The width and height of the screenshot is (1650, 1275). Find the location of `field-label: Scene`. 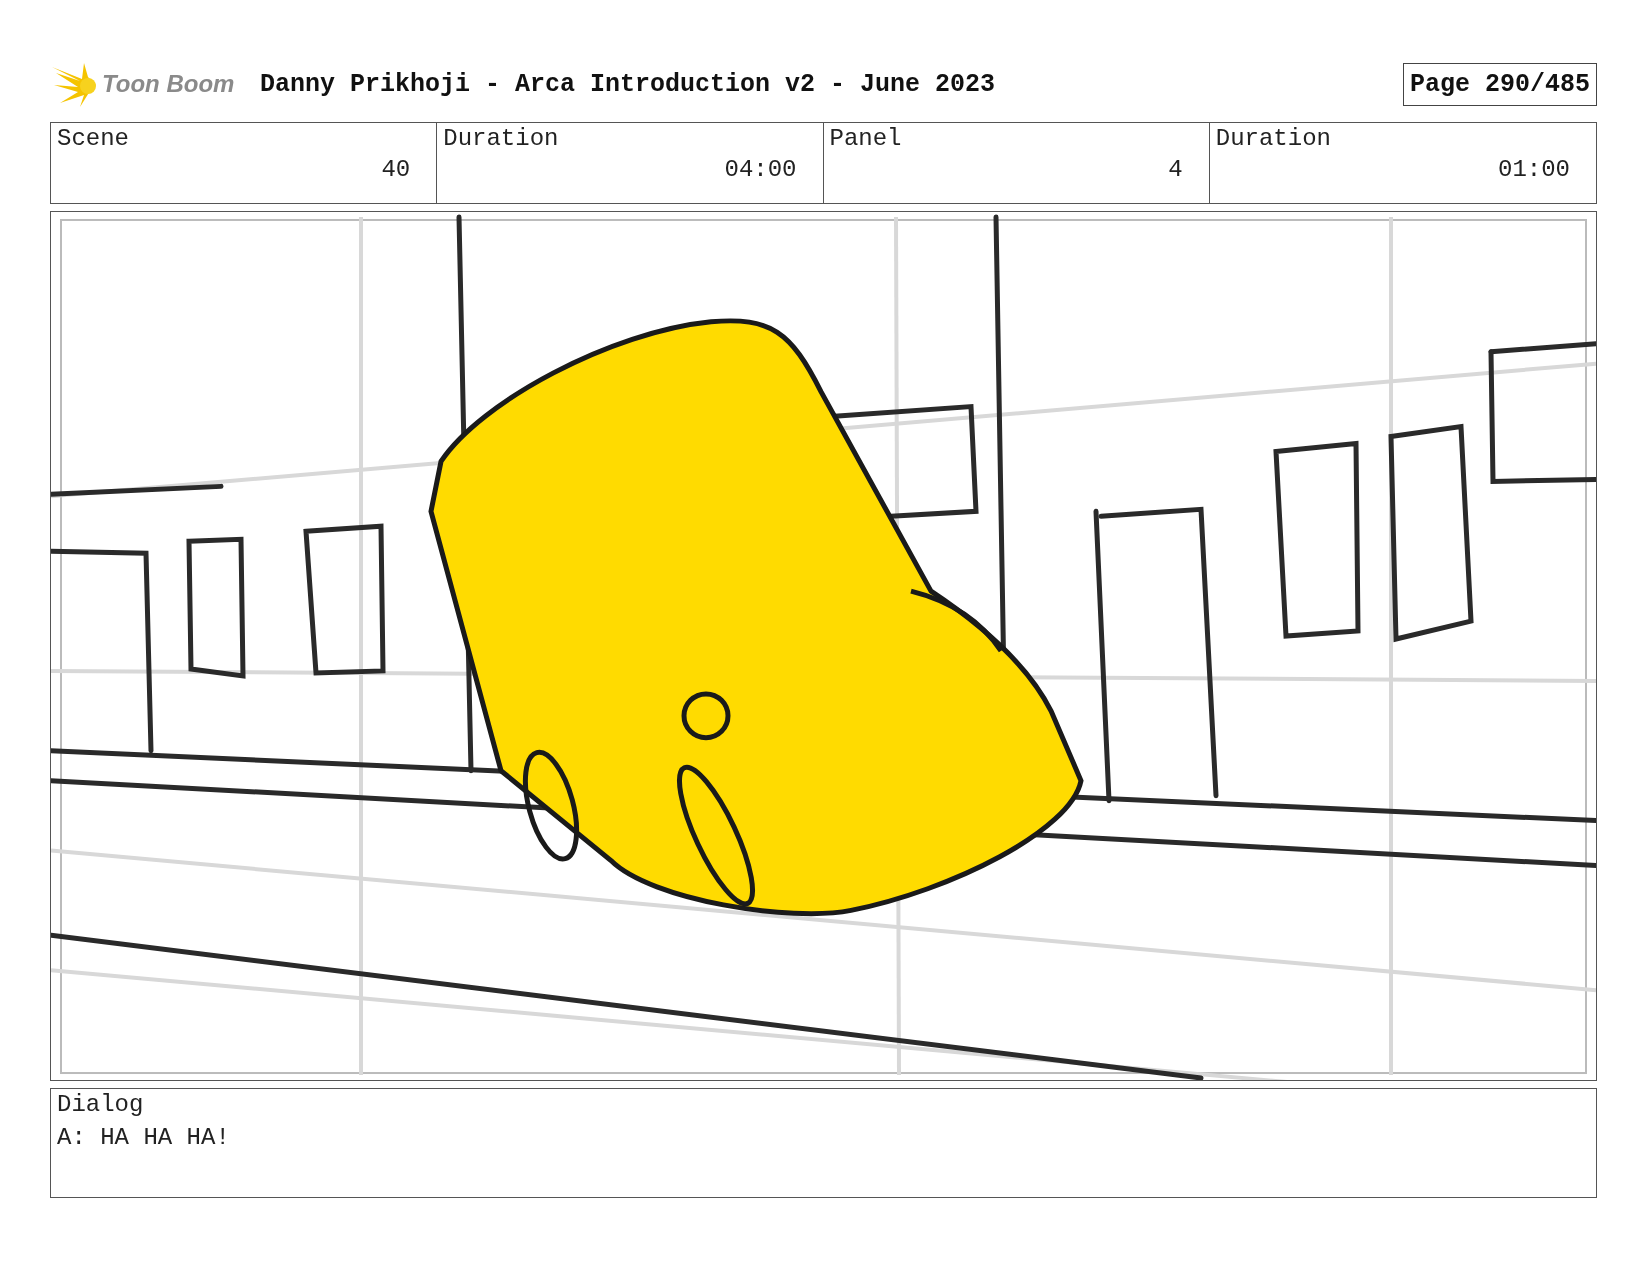

field-label: Scene is located at coordinates (93, 138).